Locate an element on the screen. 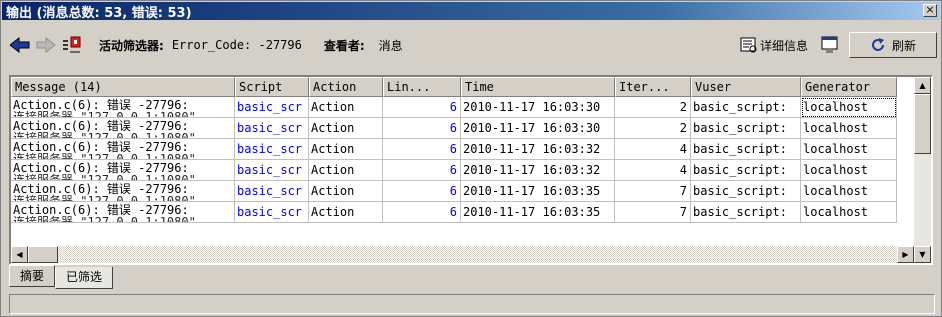 Image resolution: width=942 pixels, height=317 pixels. column-header-message: Message (14) is located at coordinates (123, 87).